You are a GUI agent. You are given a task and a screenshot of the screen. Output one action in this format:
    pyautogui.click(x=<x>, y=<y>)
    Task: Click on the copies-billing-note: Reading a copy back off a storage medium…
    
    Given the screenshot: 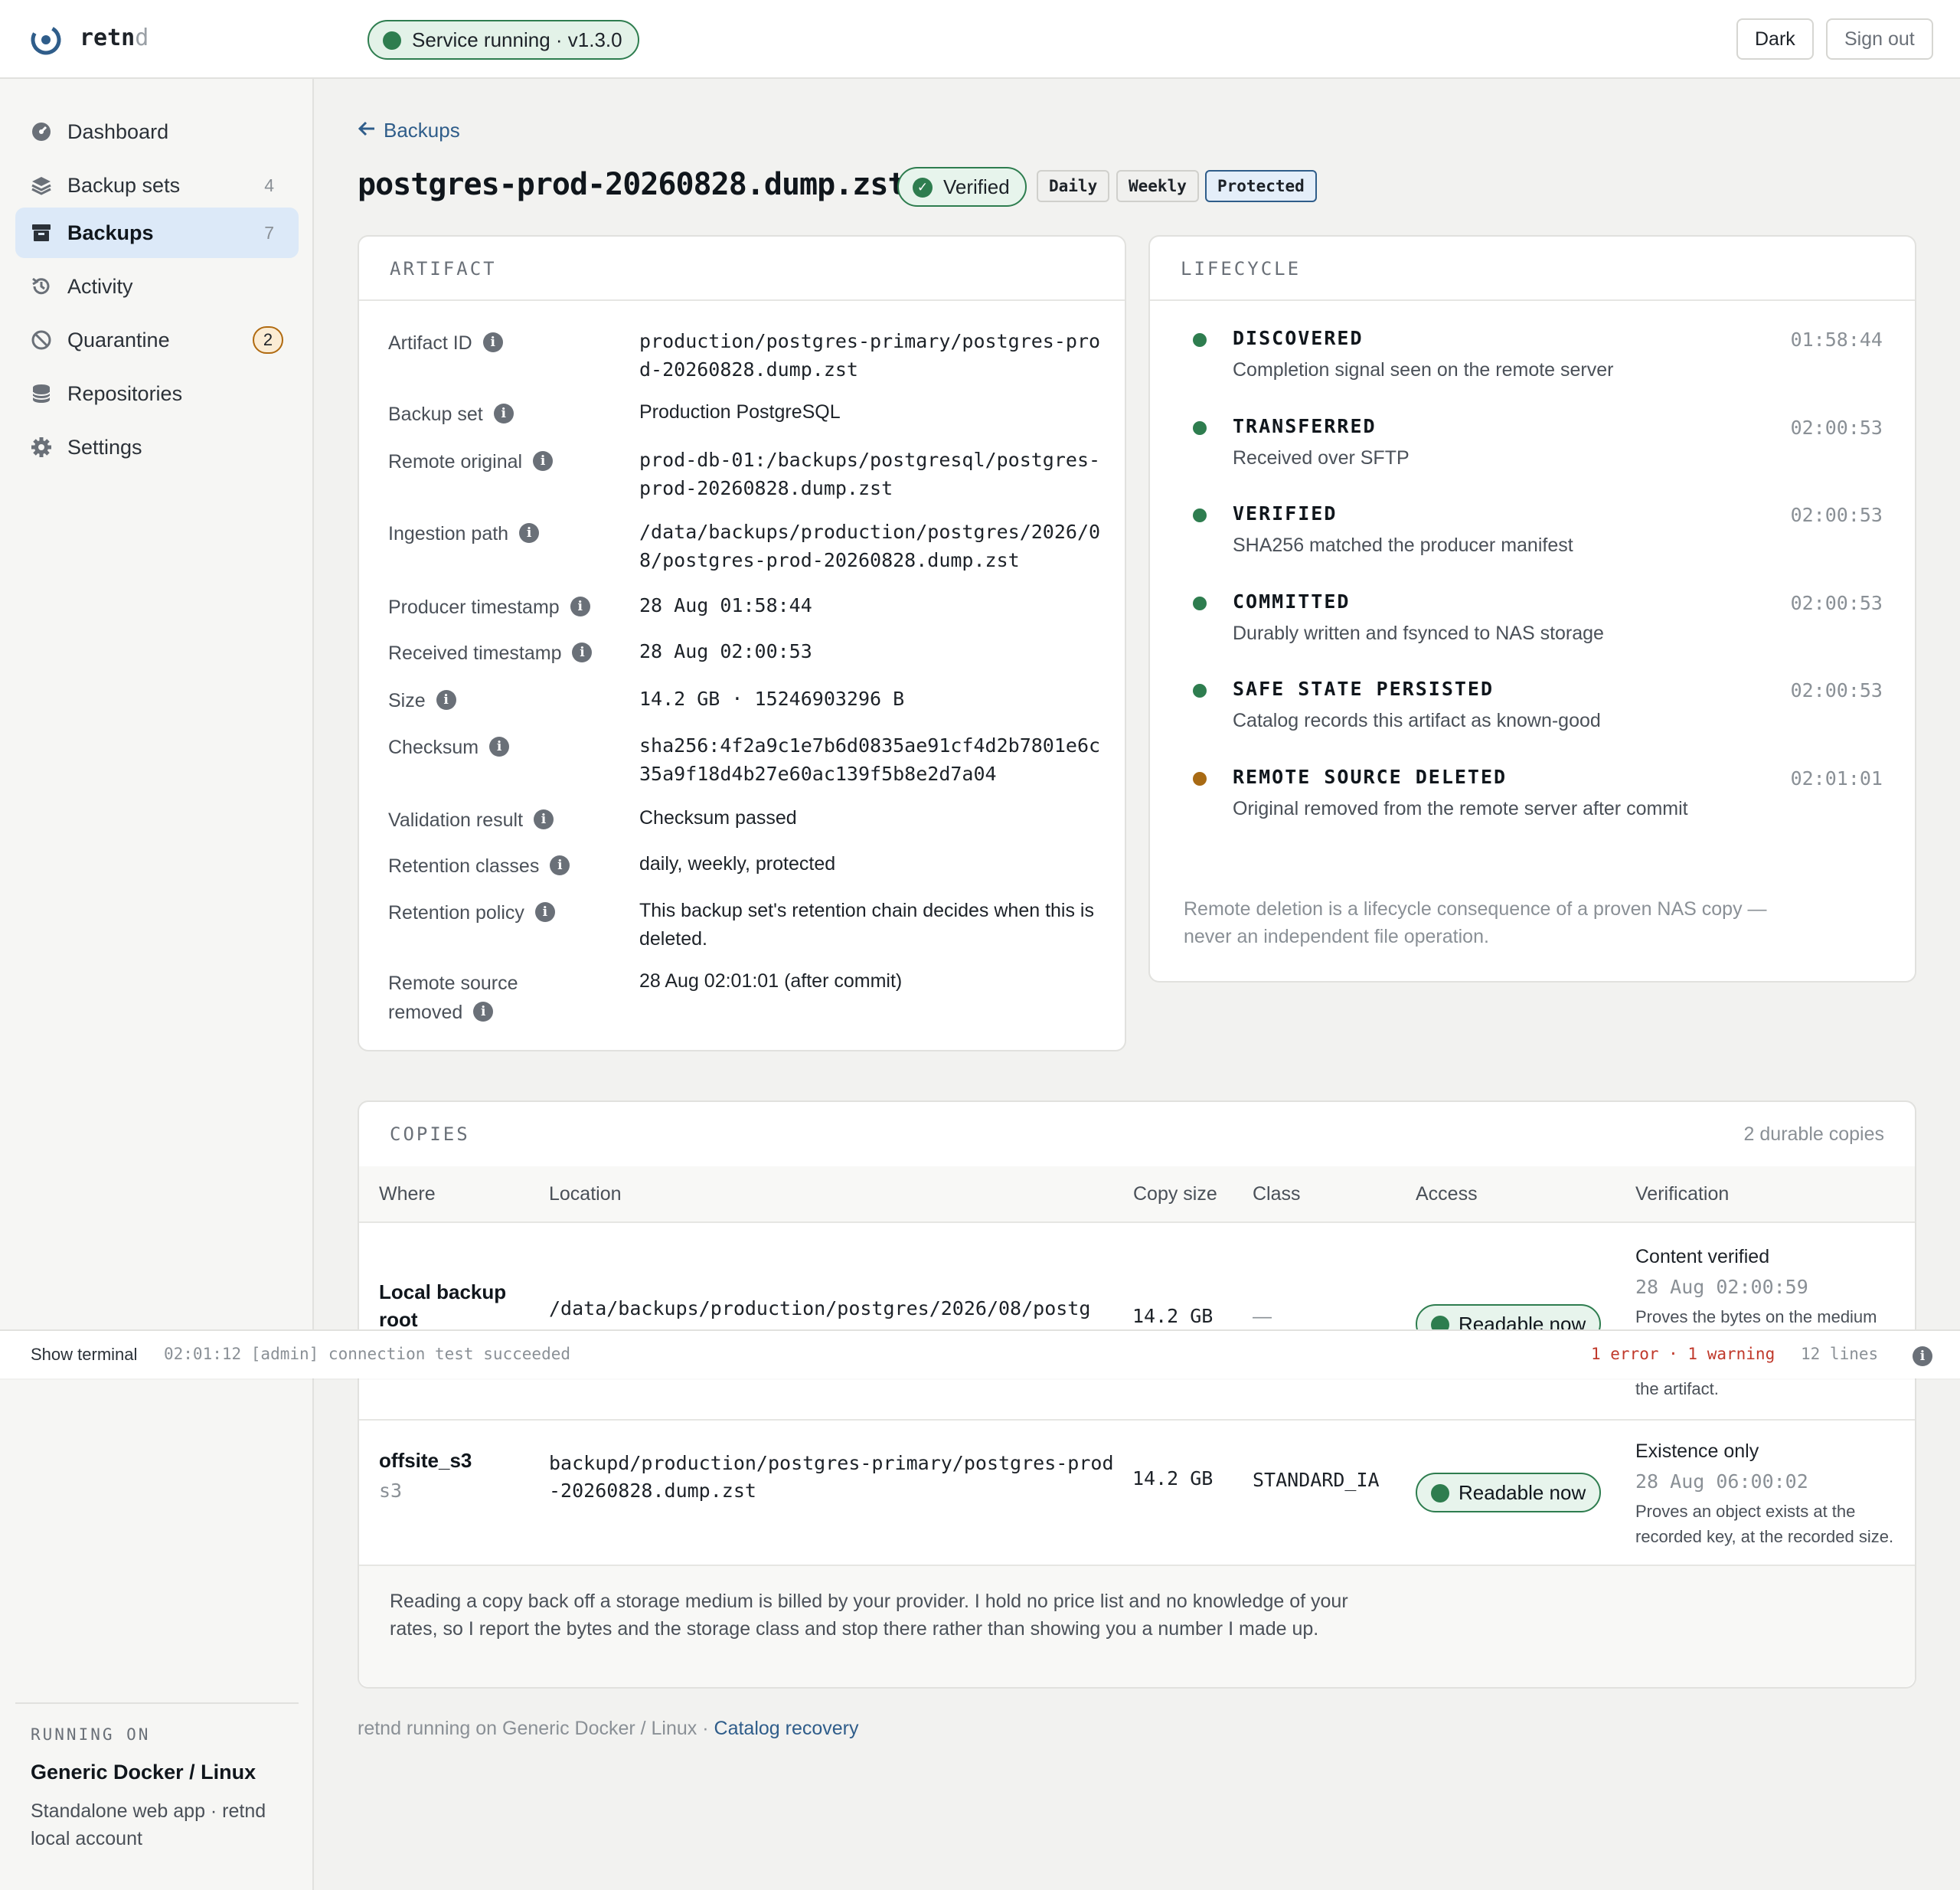 What is the action you would take?
    pyautogui.click(x=869, y=1615)
    